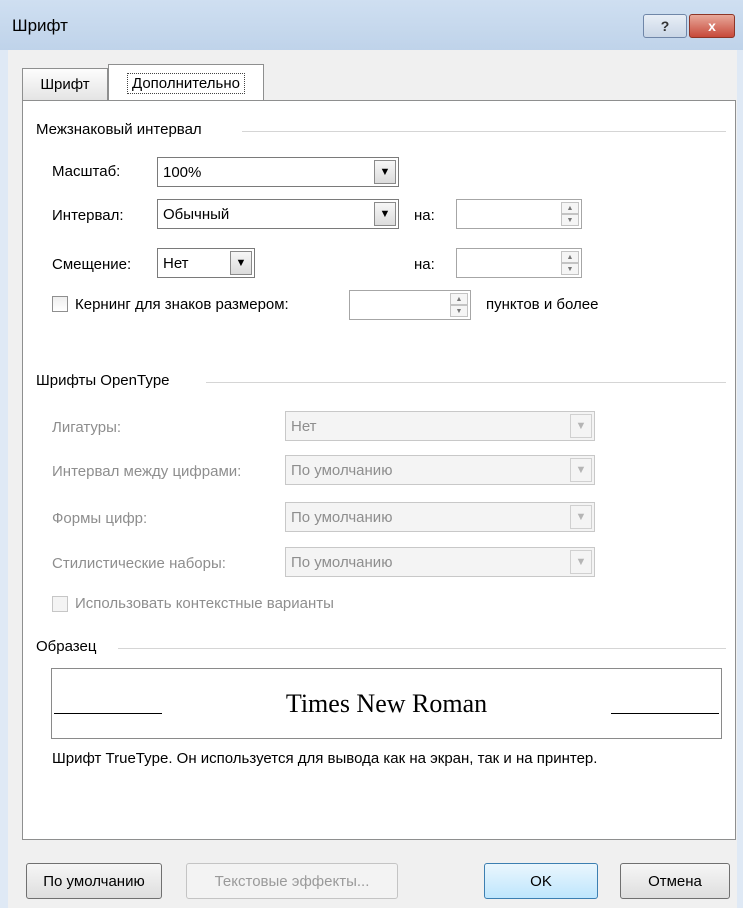  Describe the element at coordinates (40, 25) in the screenshot. I see `dialog-title: Шрифт` at that location.